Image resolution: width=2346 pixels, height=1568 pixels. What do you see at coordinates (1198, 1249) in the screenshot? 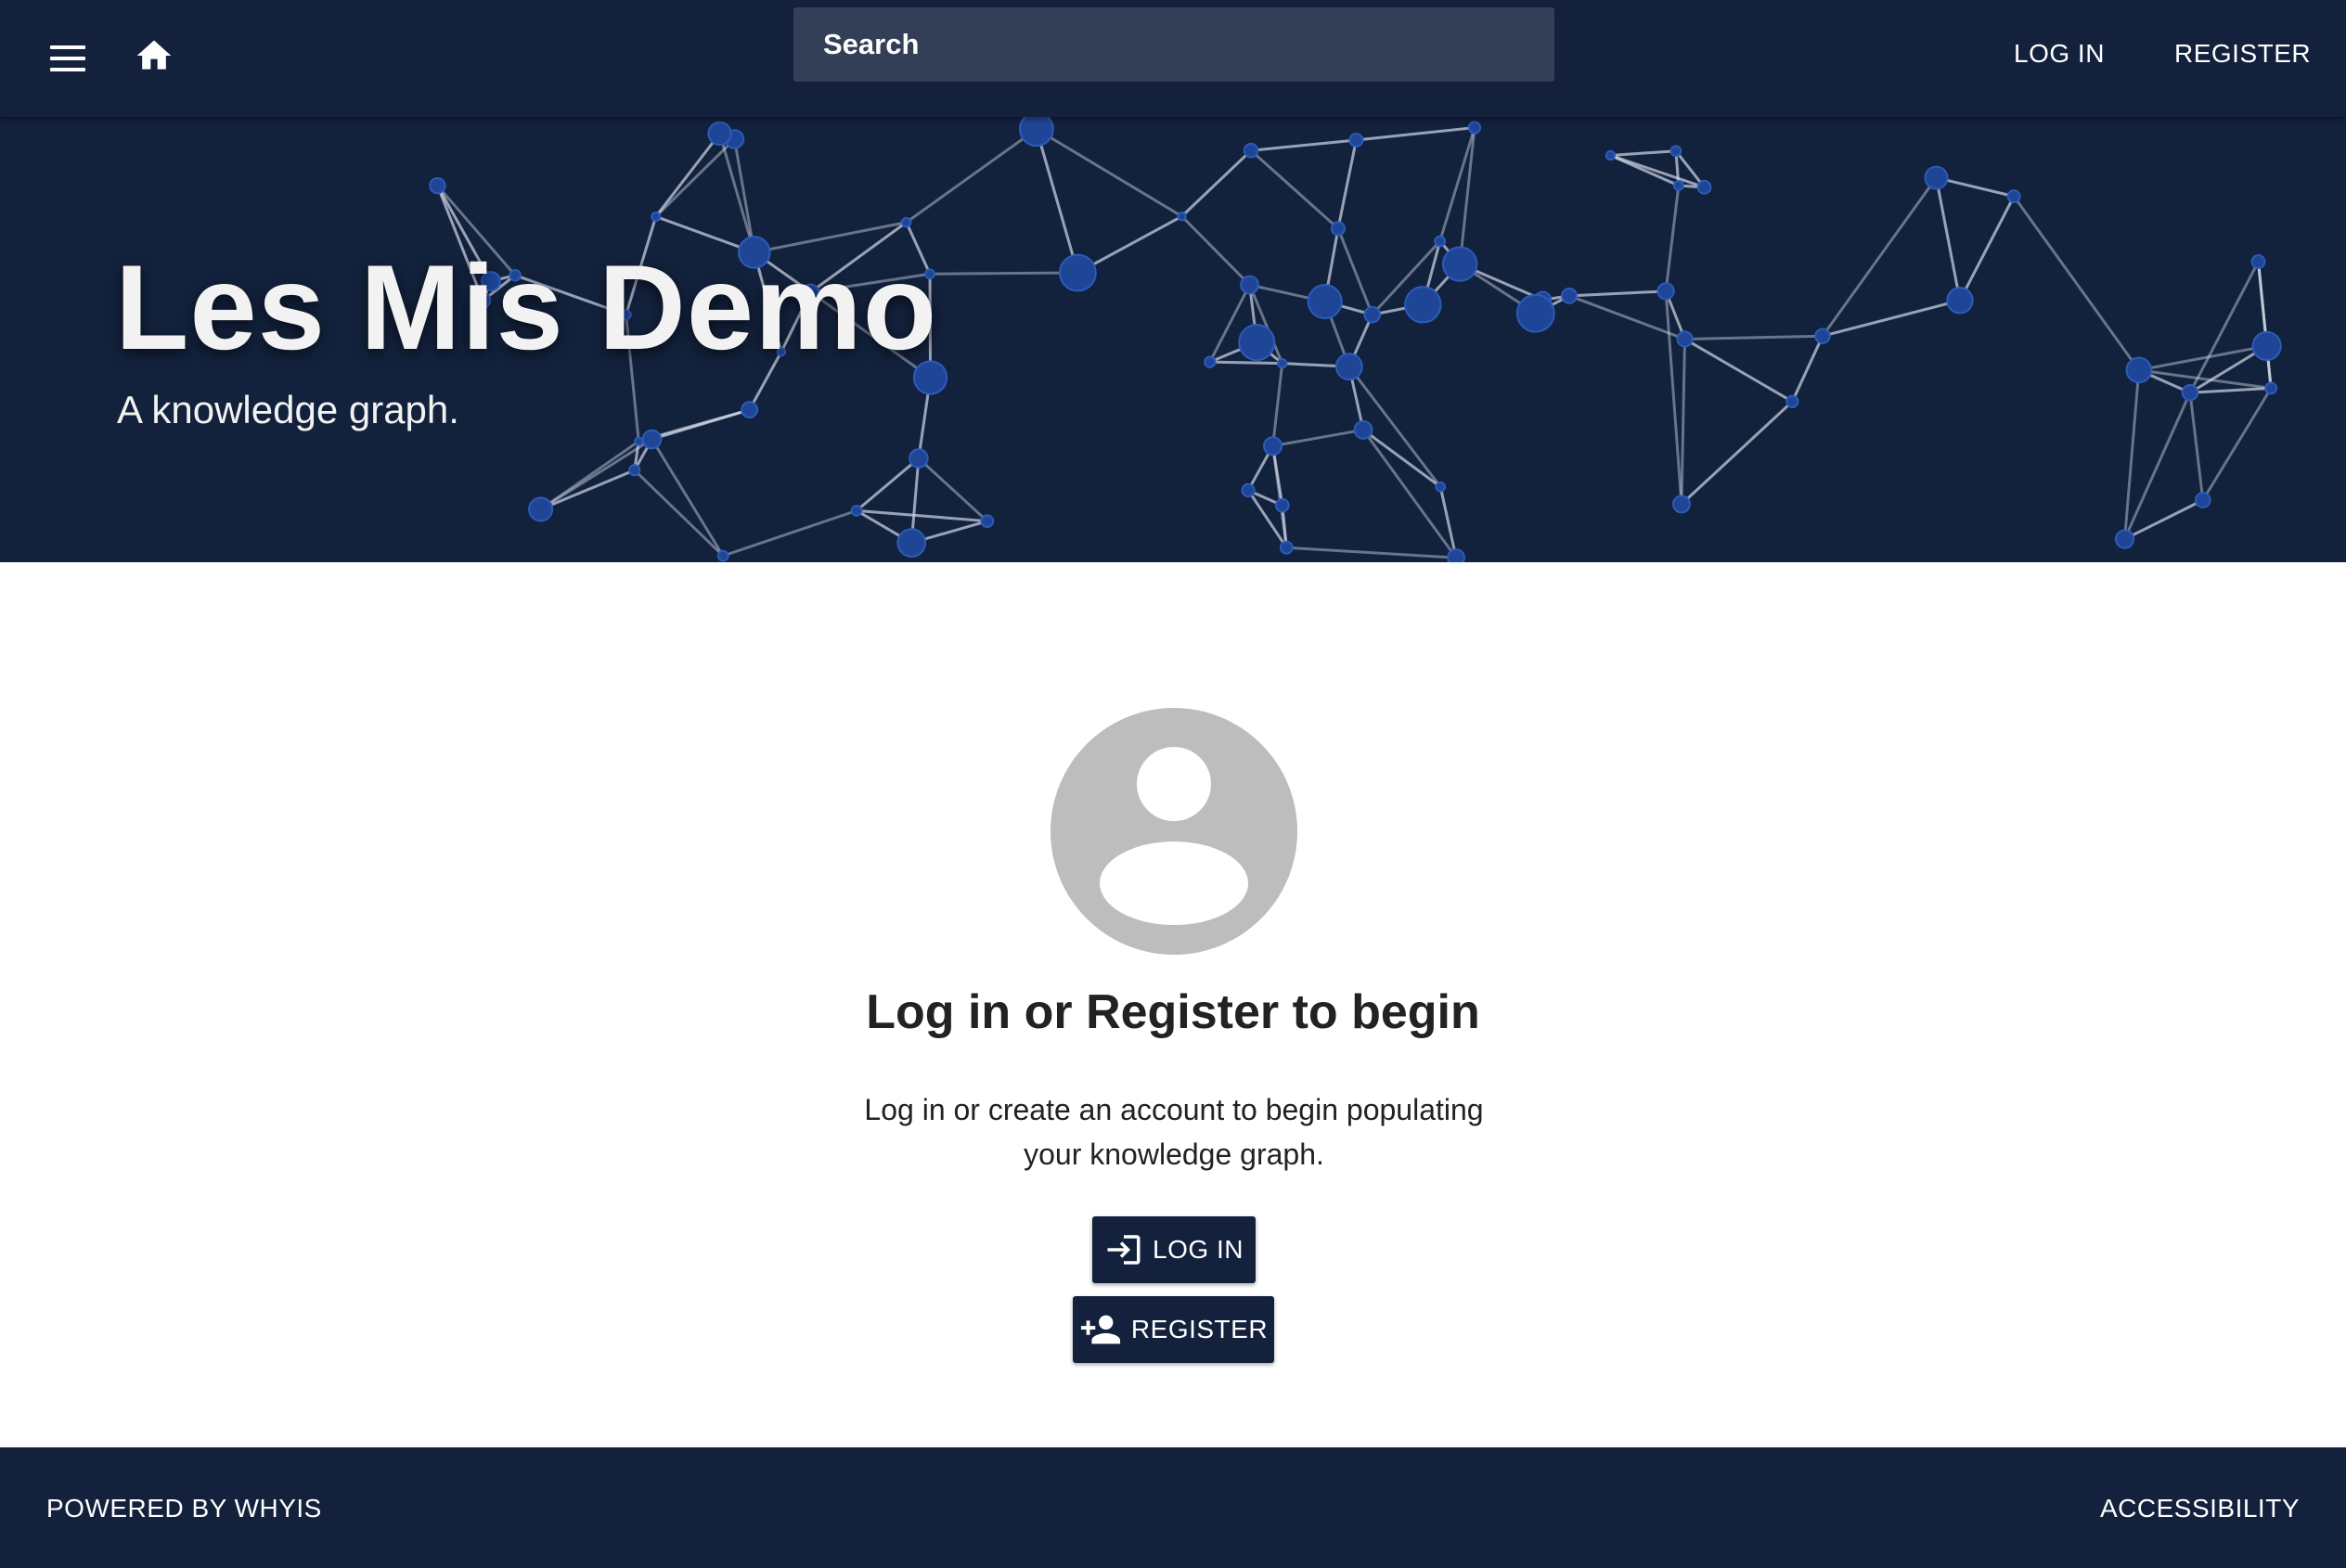
I see `login-button-label: LOG IN` at bounding box center [1198, 1249].